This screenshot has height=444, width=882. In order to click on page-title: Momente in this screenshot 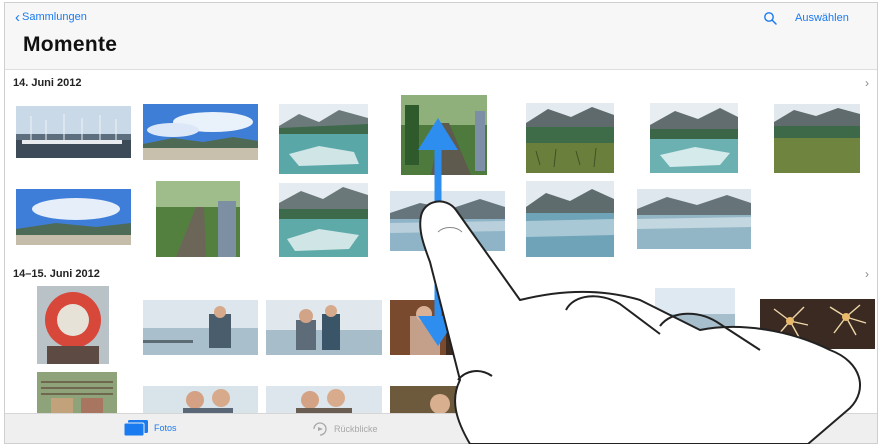, I will do `click(70, 44)`.